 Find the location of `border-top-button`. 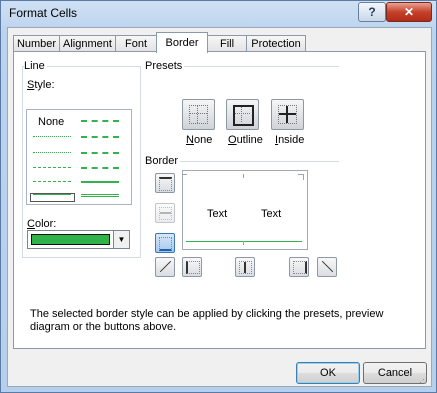

border-top-button is located at coordinates (165, 183).